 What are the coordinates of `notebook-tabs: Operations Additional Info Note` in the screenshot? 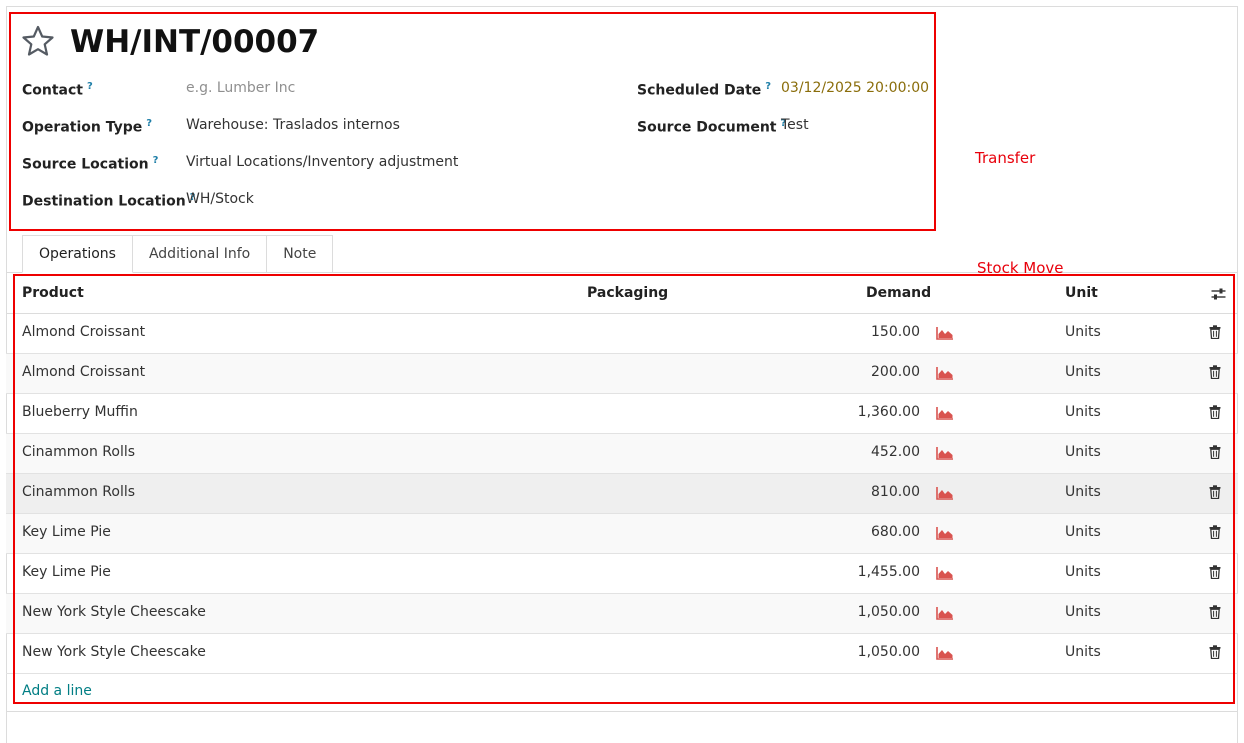 It's located at (178, 254).